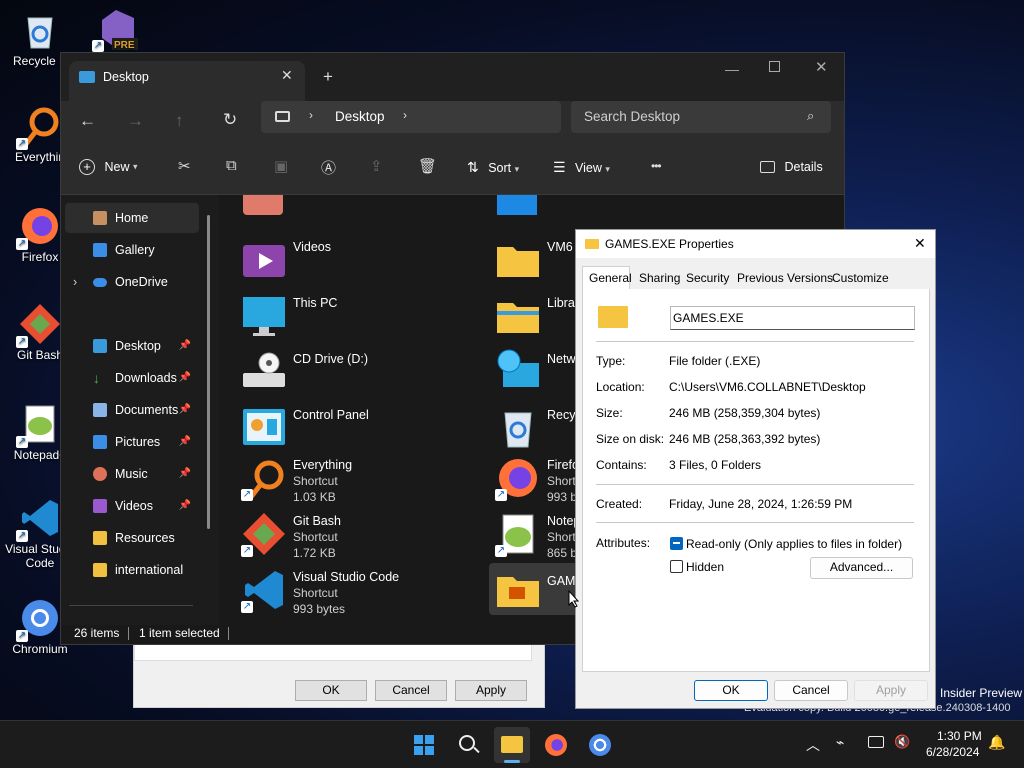 The width and height of the screenshot is (1024, 768). What do you see at coordinates (366, 431) in the screenshot?
I see `list-item: Control Panel` at bounding box center [366, 431].